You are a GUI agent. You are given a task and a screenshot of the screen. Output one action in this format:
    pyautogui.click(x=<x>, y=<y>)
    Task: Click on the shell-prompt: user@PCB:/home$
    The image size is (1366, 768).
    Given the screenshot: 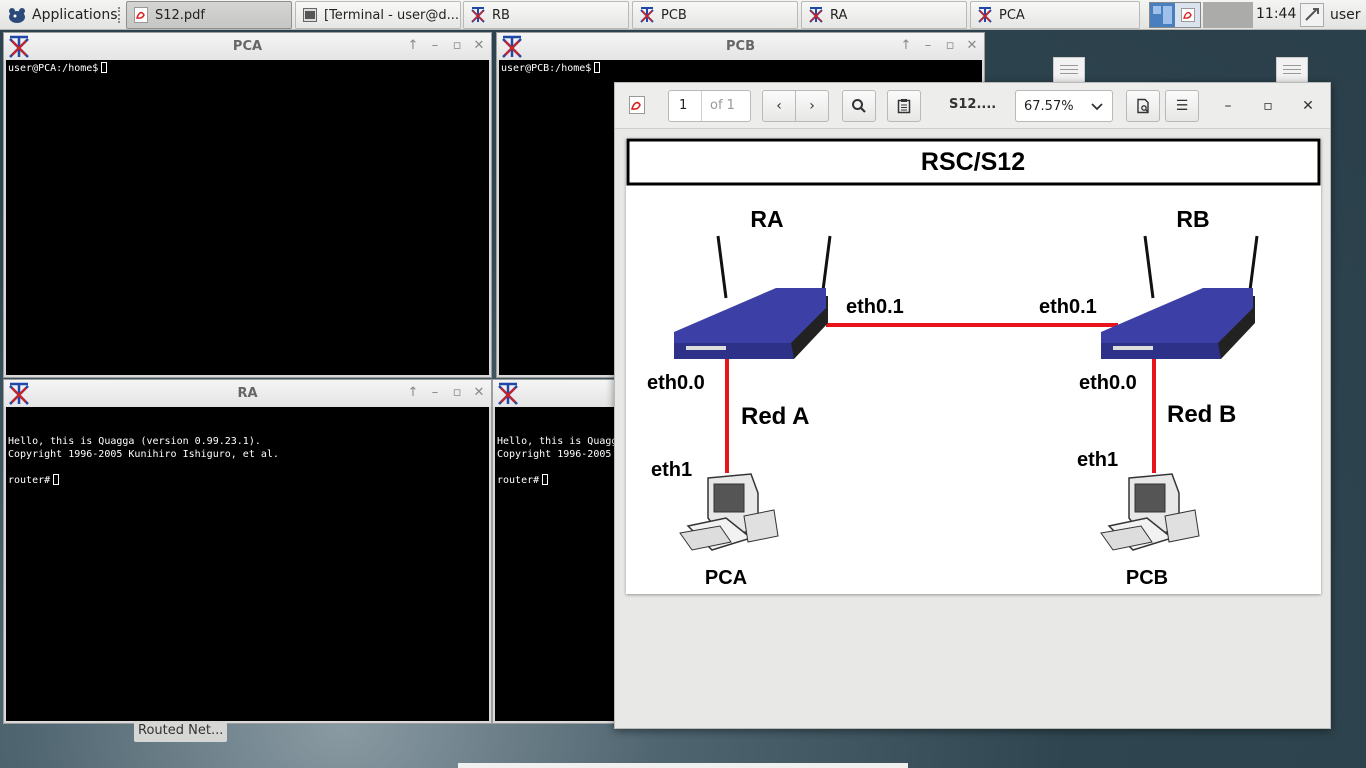 What is the action you would take?
    pyautogui.click(x=546, y=68)
    